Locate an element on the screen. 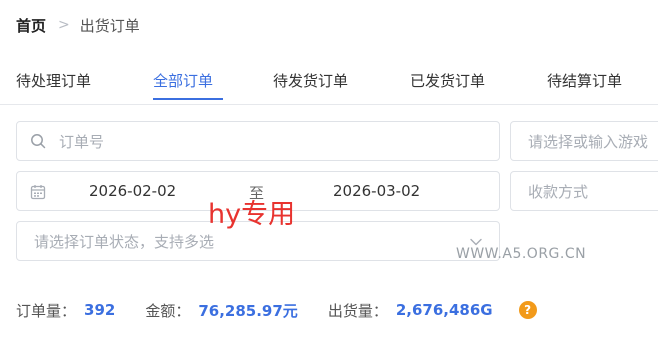 Image resolution: width=658 pixels, height=350 pixels. order-count-value: 392 is located at coordinates (100, 310).